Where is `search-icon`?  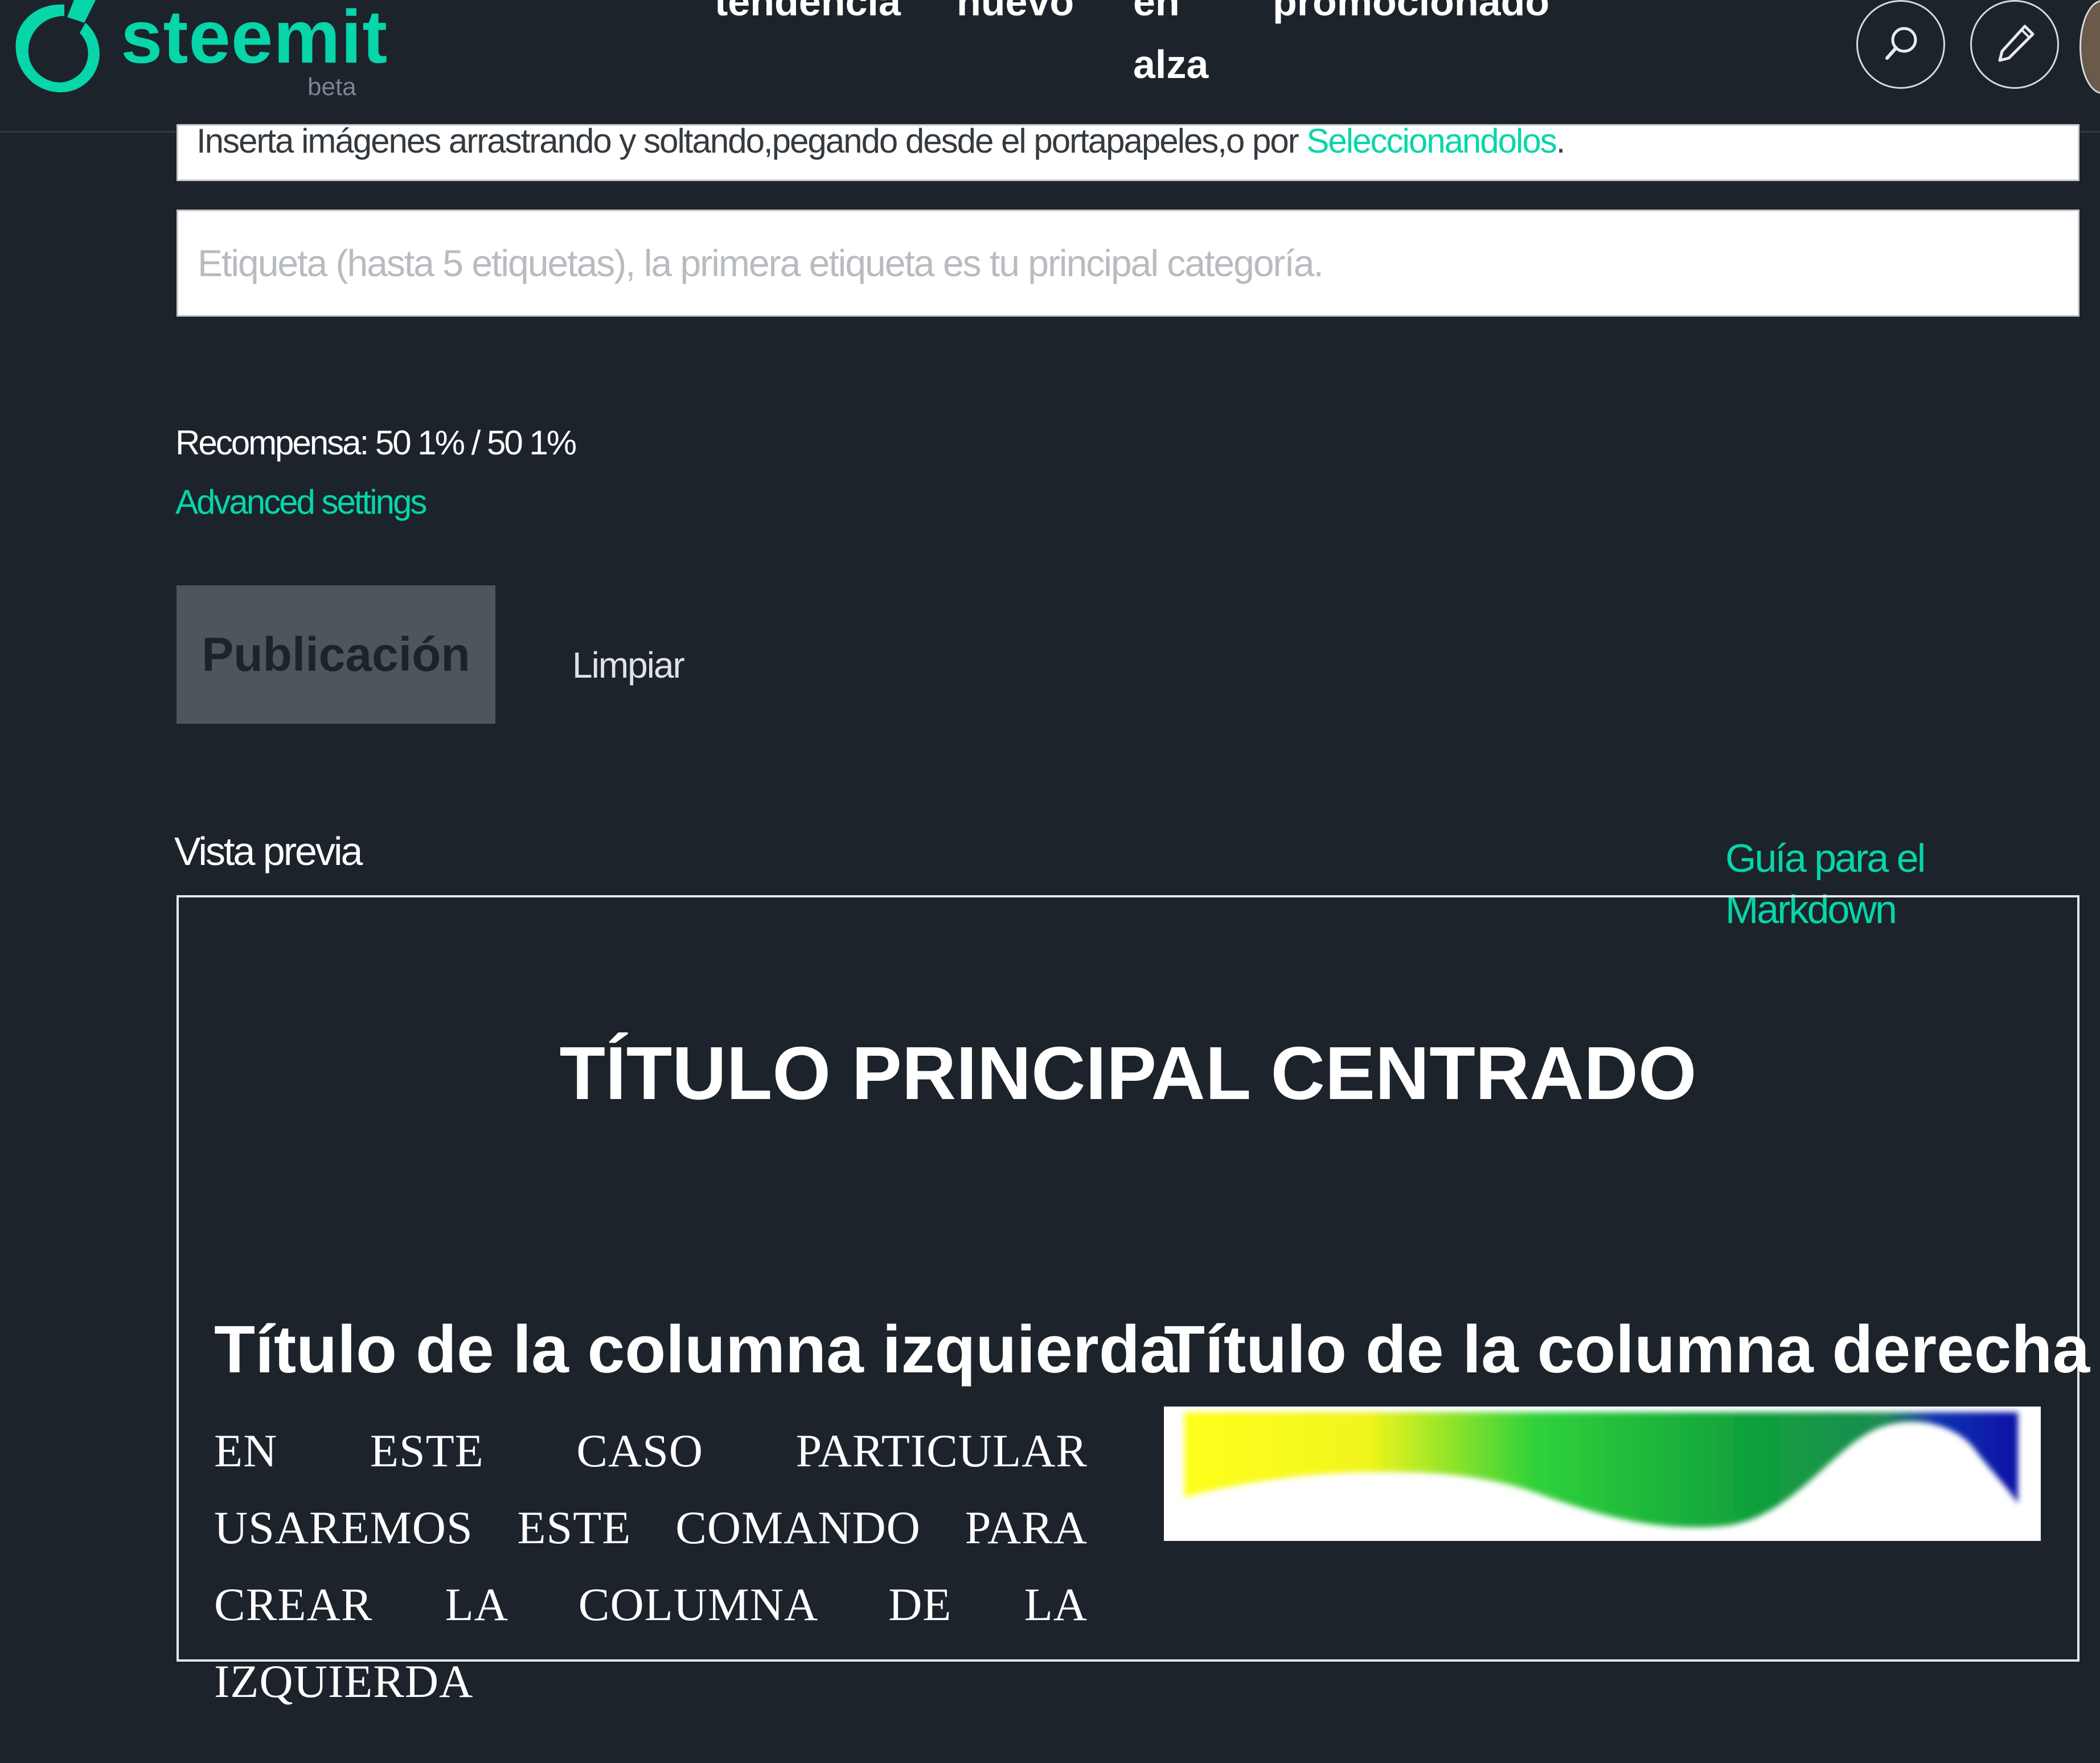
search-icon is located at coordinates (1901, 43).